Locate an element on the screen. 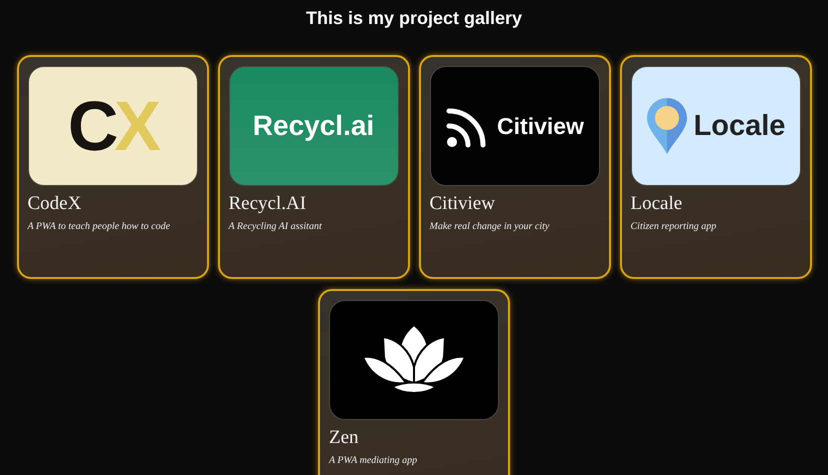 The width and height of the screenshot is (828, 475). logo-text: Citiview is located at coordinates (540, 126).